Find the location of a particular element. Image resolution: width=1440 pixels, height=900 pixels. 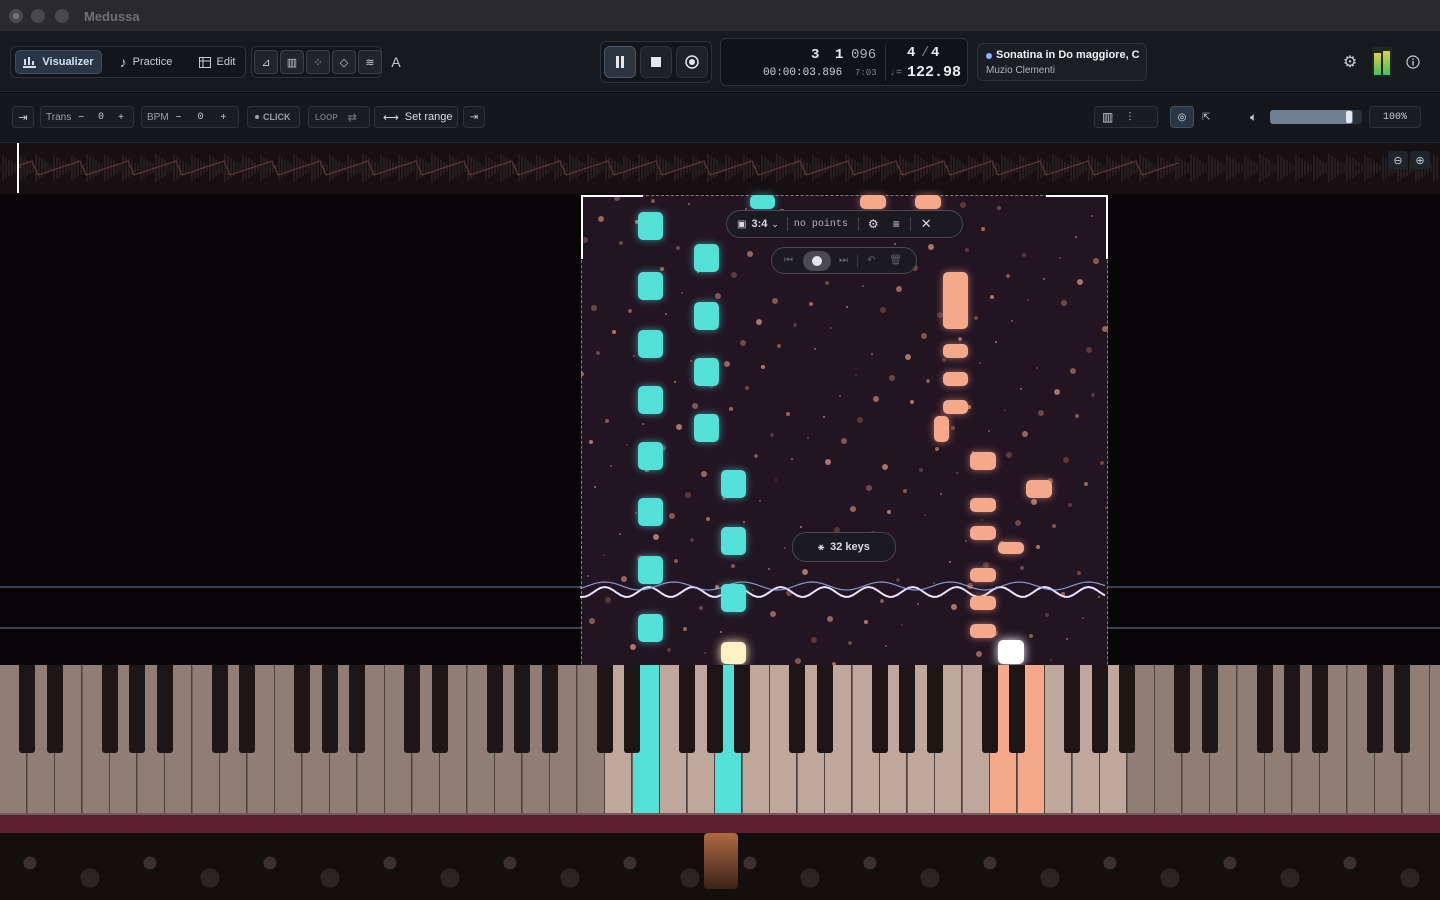

skip-forward-icon: ⏭︎ is located at coordinates (843, 260).